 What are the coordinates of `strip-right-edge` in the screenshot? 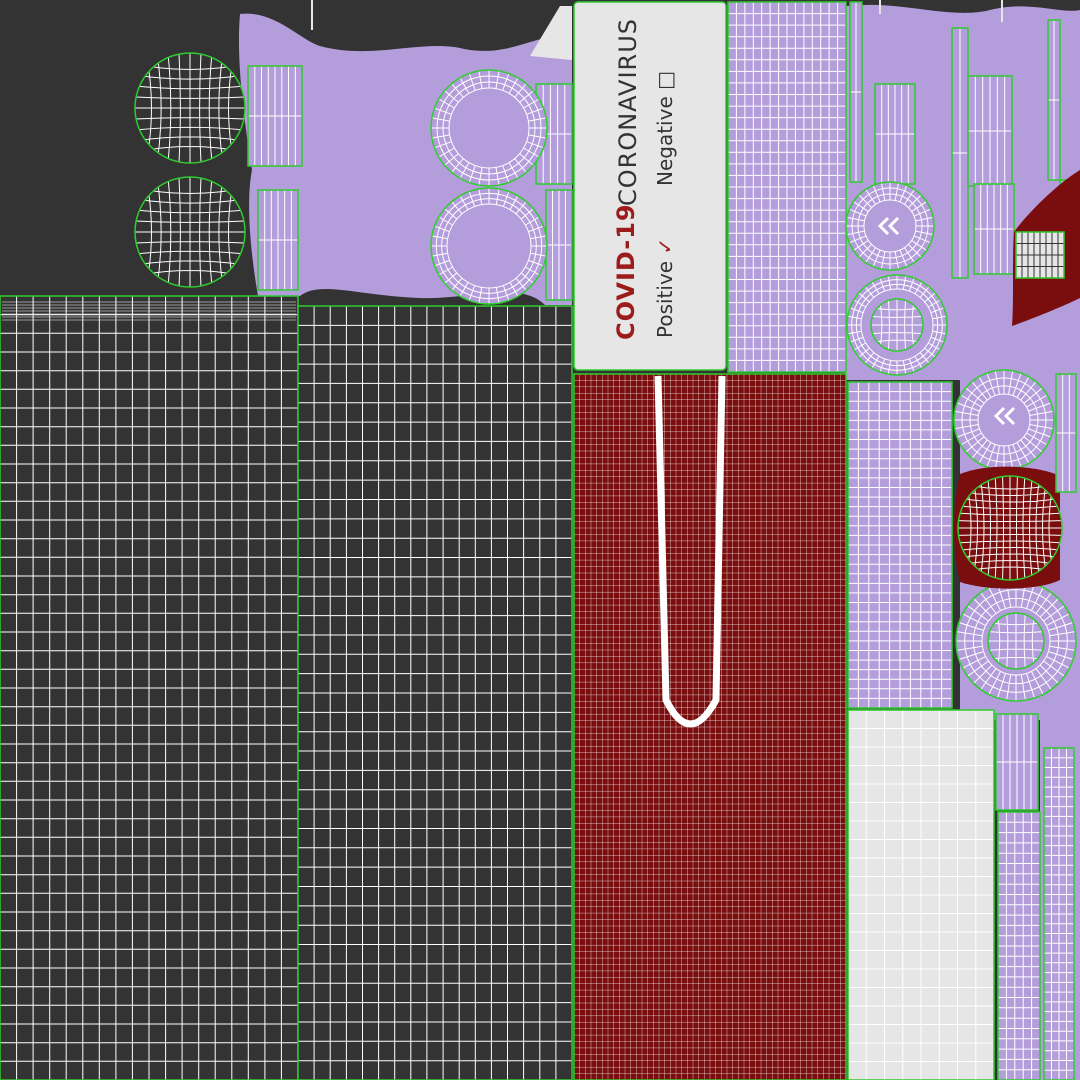 It's located at (1066, 433).